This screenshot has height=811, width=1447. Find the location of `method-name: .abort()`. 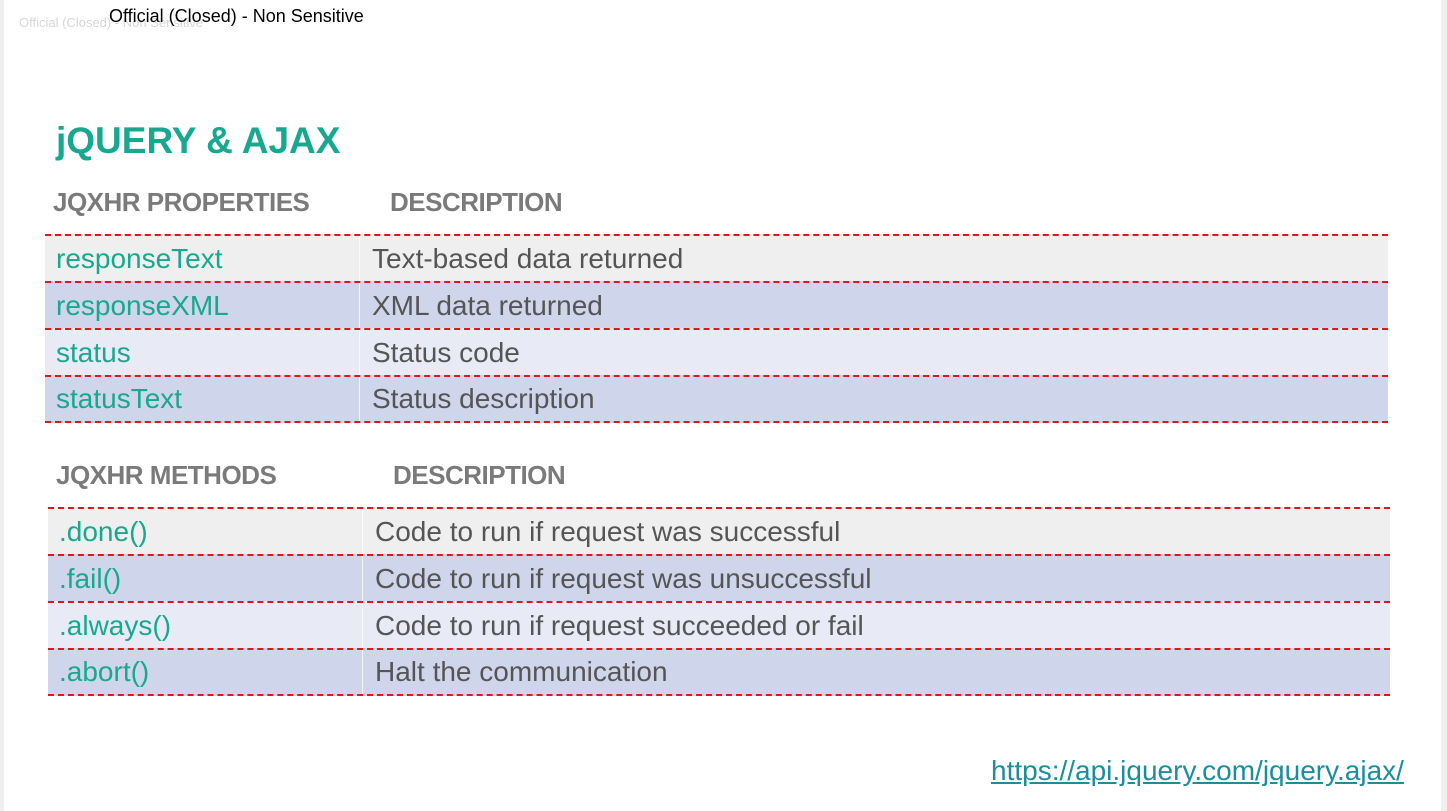

method-name: .abort() is located at coordinates (205, 672).